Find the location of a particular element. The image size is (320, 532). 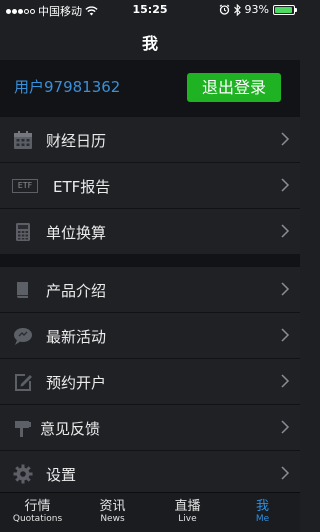

tab-live: 直播 Live is located at coordinates (187, 512).